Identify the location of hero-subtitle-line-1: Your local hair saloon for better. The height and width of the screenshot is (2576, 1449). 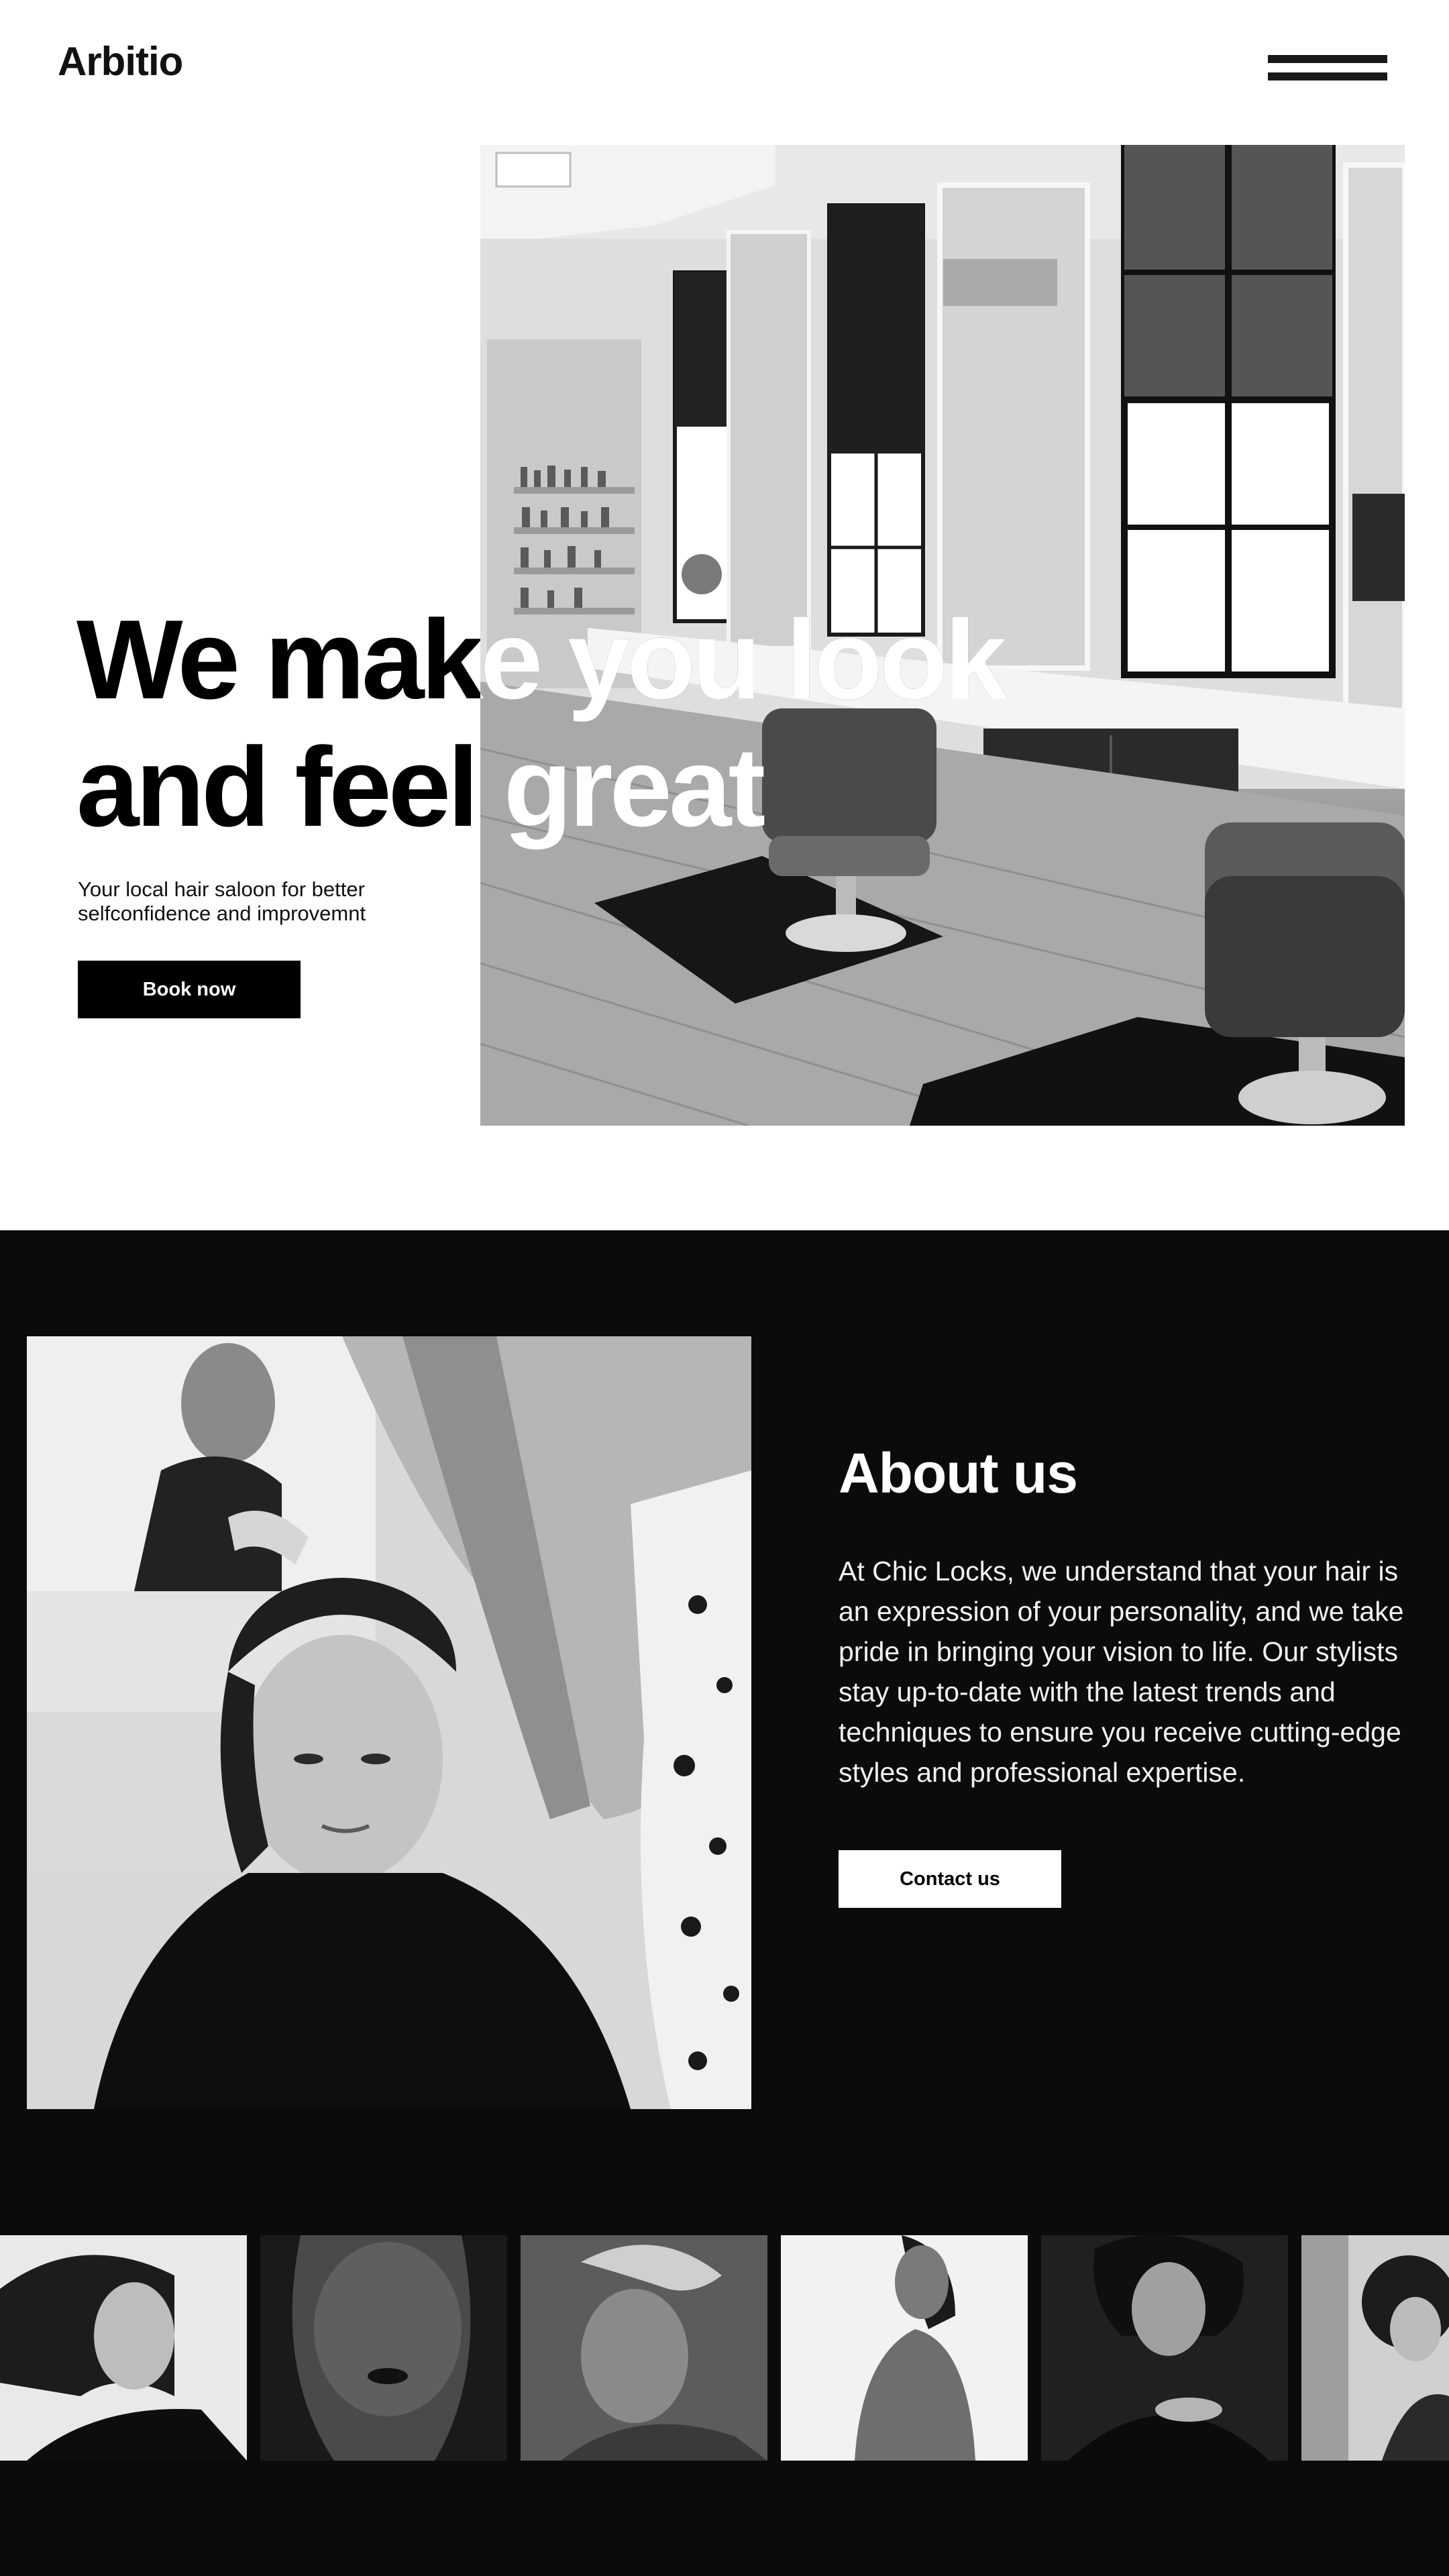
(221, 889).